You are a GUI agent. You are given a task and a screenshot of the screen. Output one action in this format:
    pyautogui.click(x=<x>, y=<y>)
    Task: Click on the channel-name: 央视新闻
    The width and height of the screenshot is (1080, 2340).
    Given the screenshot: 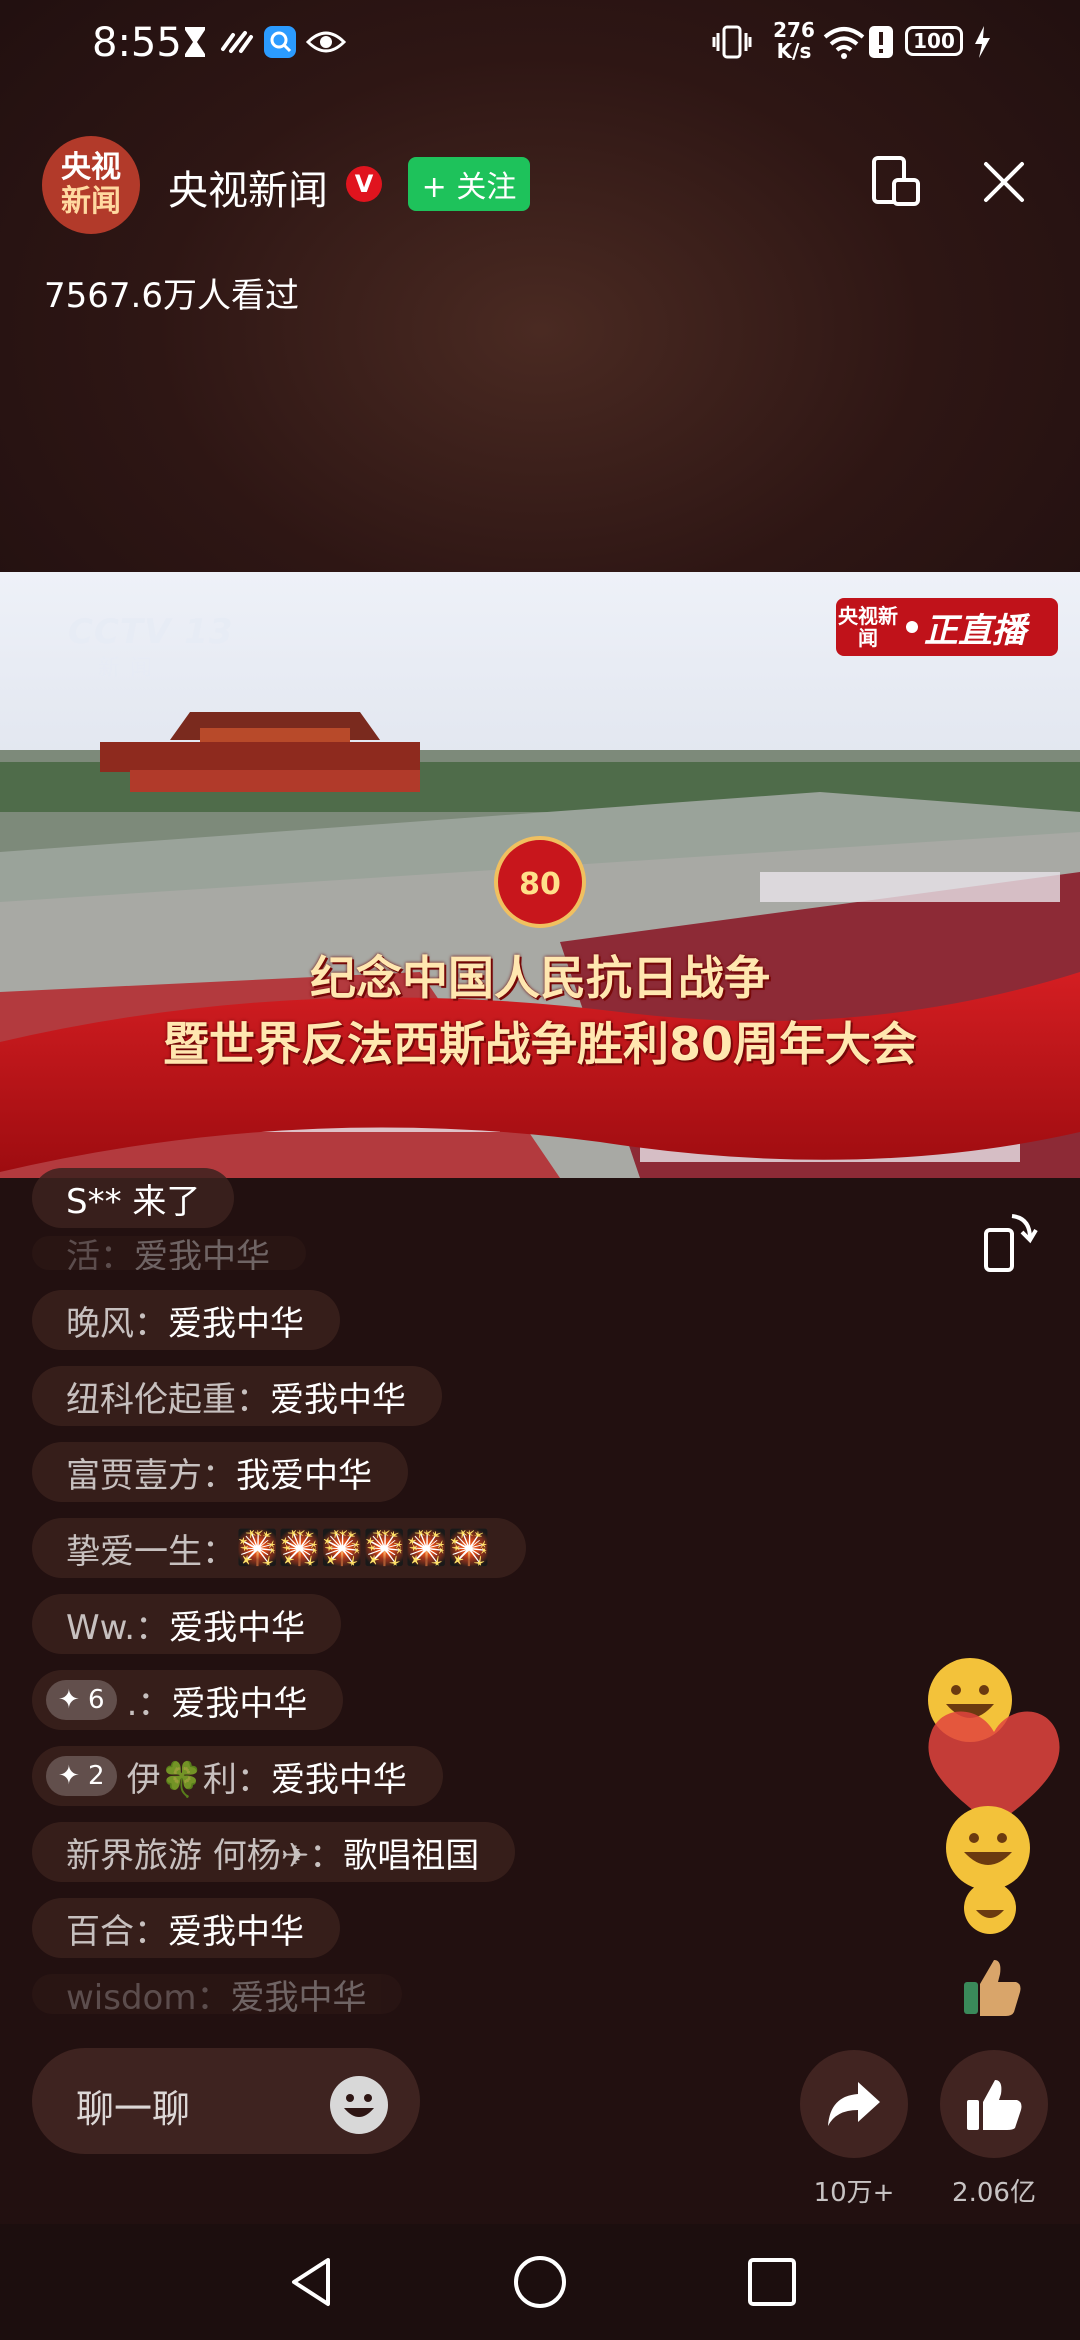 What is the action you would take?
    pyautogui.click(x=248, y=187)
    